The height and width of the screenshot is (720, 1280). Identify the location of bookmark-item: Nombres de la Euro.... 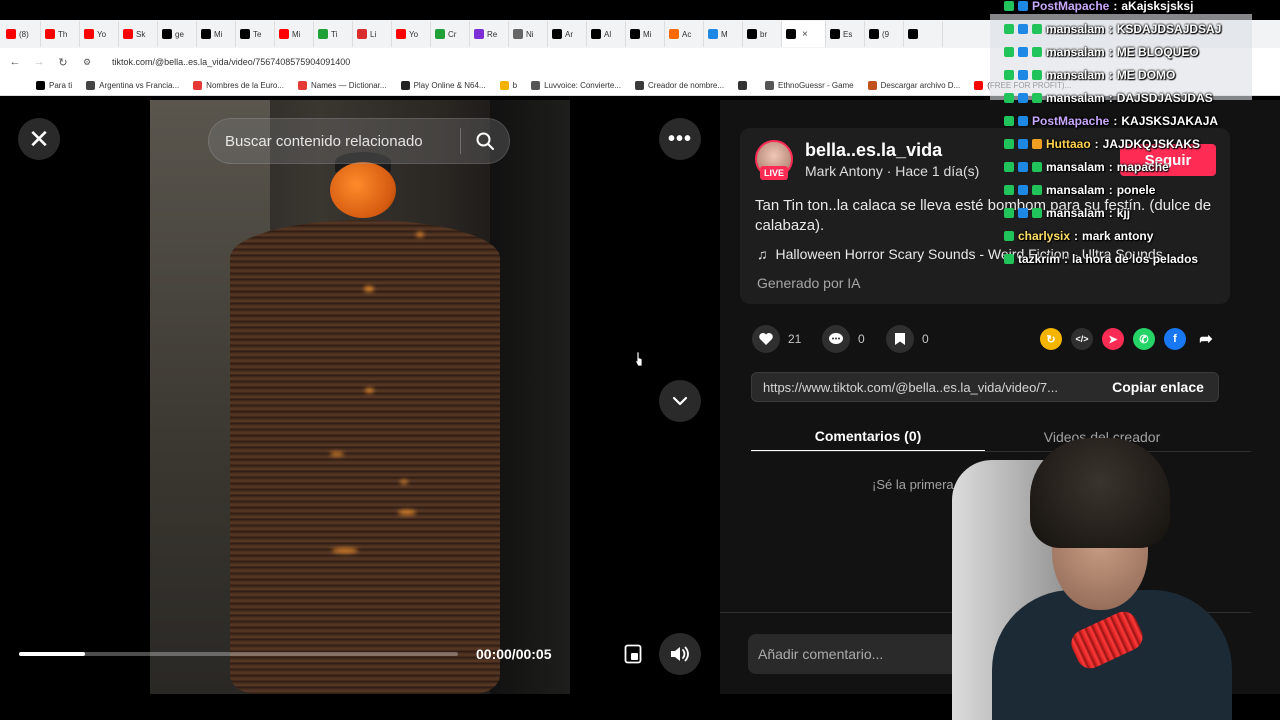
(238, 85).